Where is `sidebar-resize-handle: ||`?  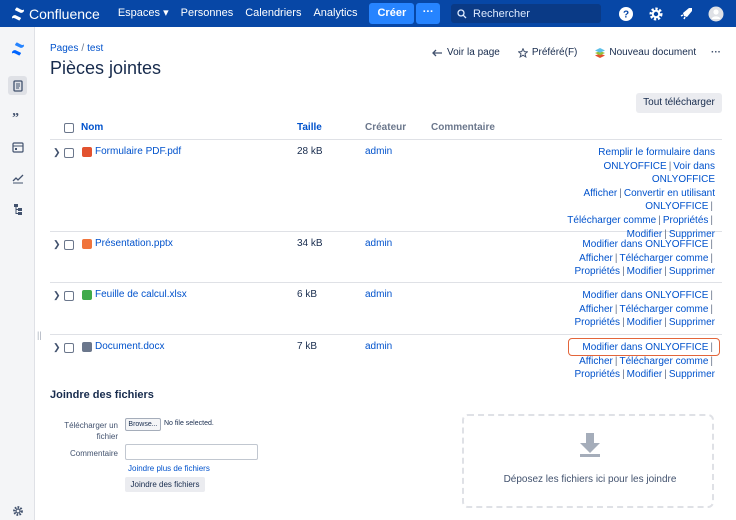 sidebar-resize-handle: || is located at coordinates (39, 335).